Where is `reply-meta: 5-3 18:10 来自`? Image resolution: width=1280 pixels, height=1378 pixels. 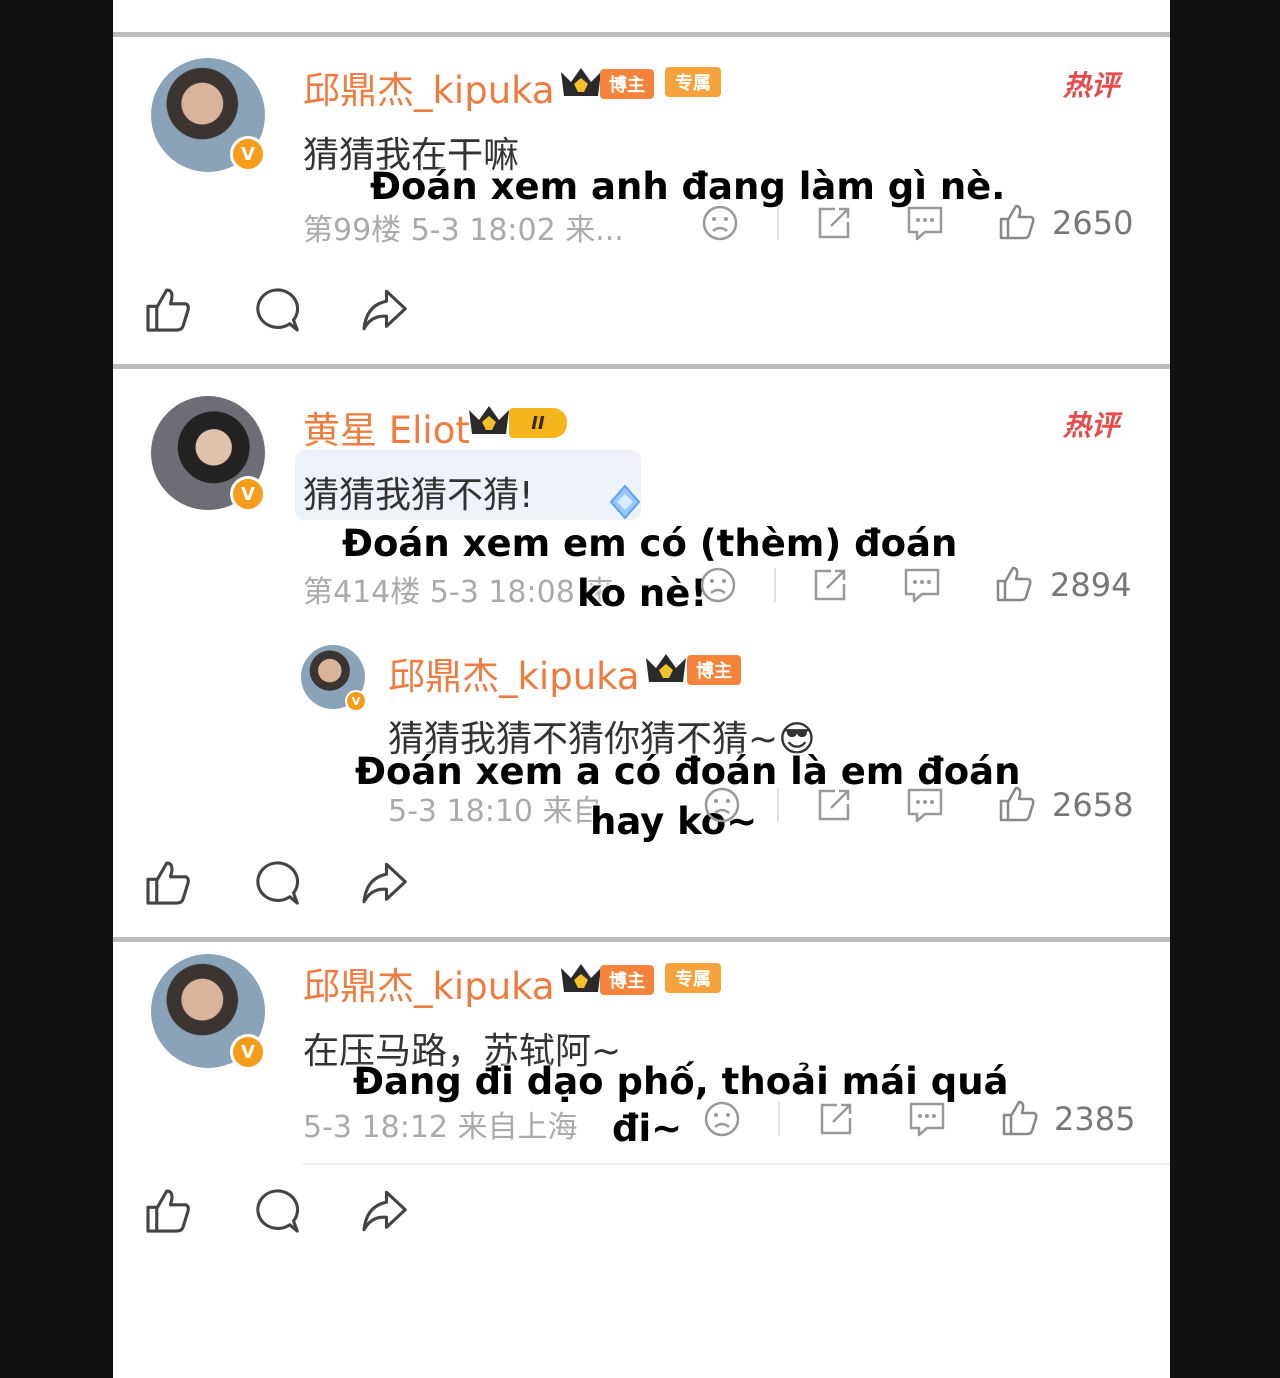 reply-meta: 5-3 18:10 来自 is located at coordinates (495, 811).